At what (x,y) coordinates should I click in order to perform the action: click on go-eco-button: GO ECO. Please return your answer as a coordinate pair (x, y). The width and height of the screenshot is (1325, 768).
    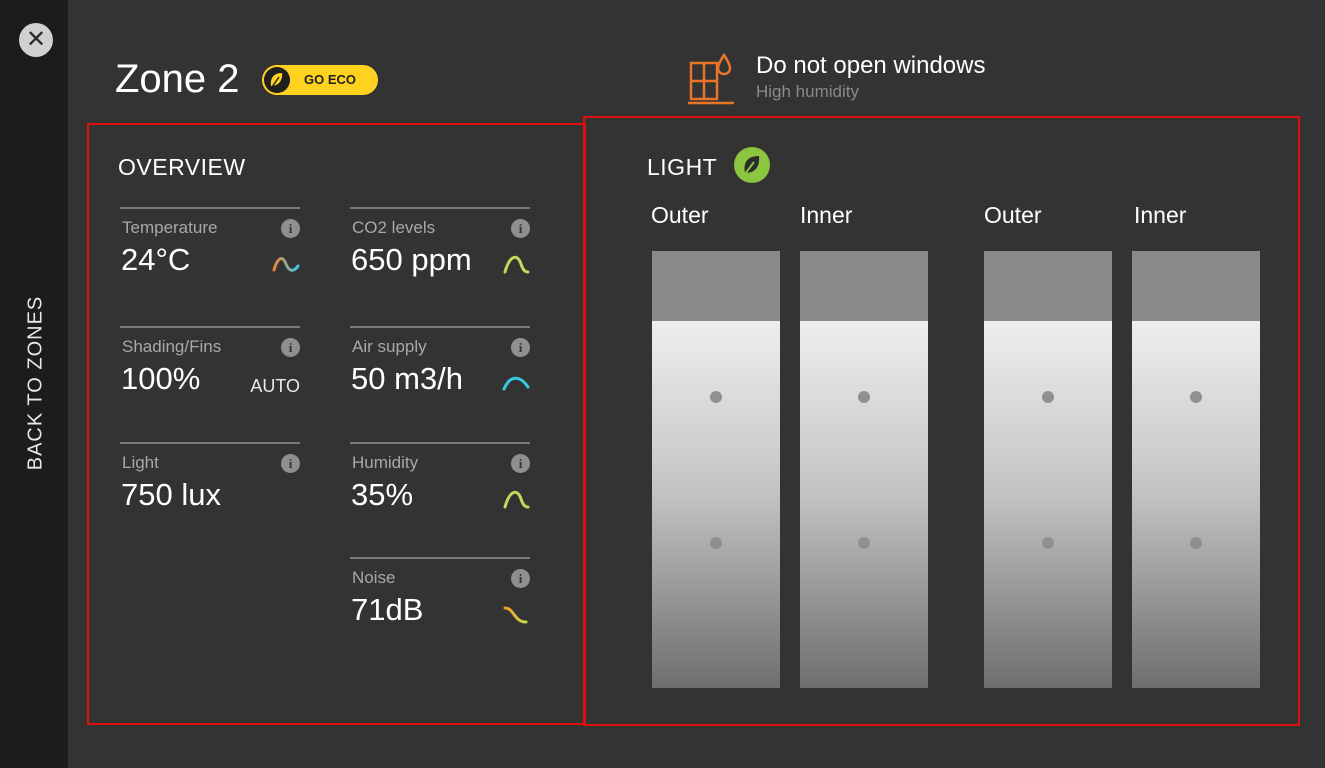
    Looking at the image, I should click on (320, 80).